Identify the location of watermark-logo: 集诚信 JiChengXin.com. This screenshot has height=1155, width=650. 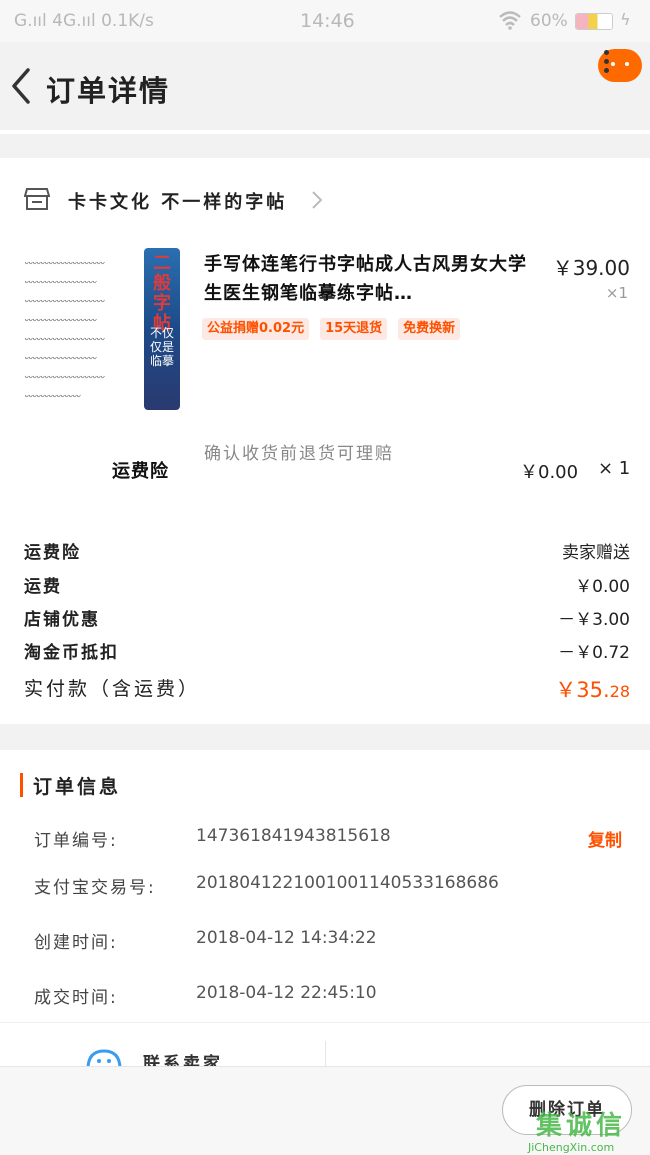
(577, 1132).